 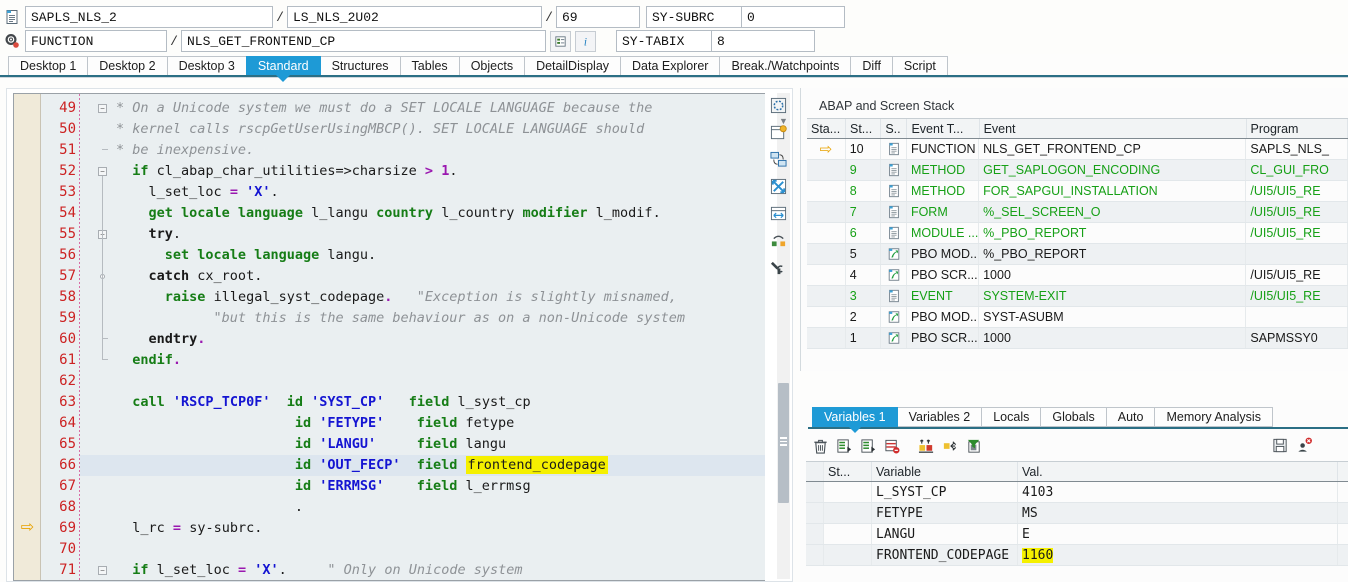 I want to click on swap-icon, so click(x=778, y=159).